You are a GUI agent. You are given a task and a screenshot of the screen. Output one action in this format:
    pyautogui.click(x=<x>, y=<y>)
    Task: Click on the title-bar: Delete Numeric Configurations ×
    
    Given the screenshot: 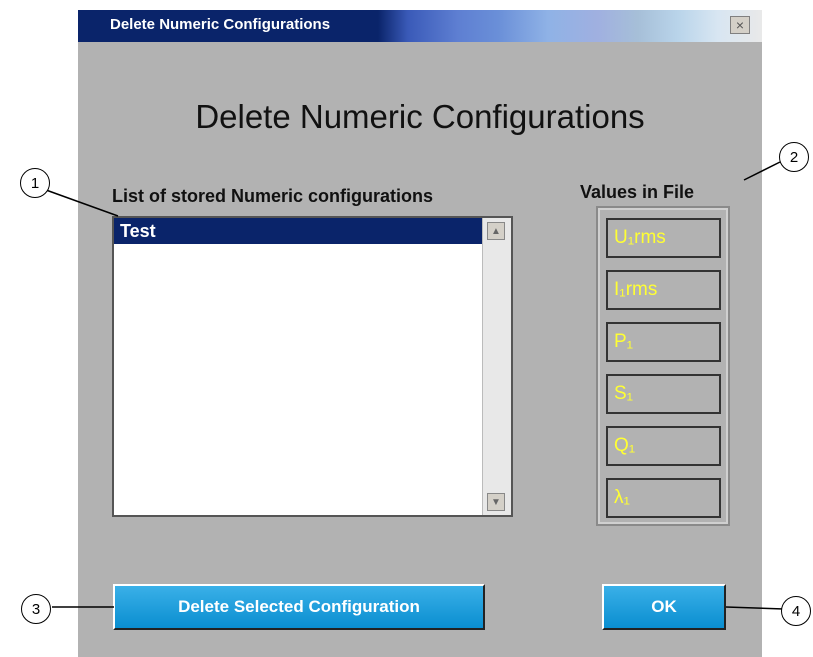 What is the action you would take?
    pyautogui.click(x=420, y=26)
    